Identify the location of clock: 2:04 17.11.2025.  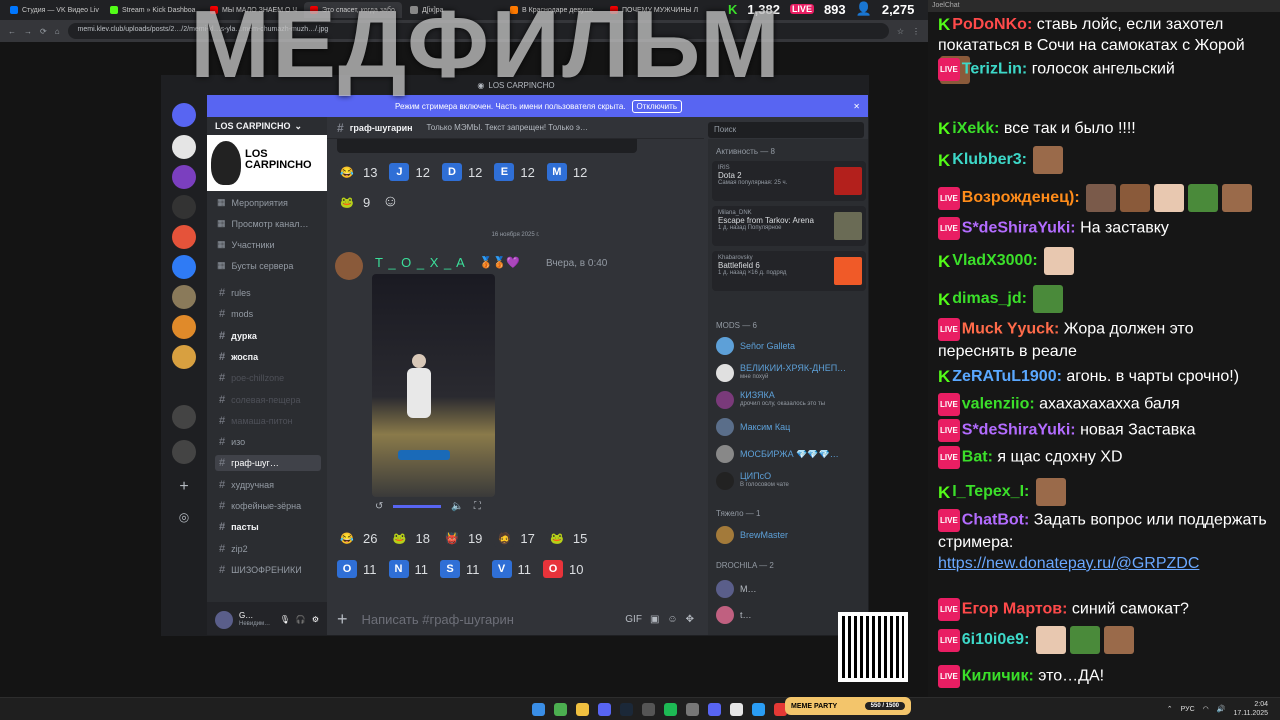
(1250, 709).